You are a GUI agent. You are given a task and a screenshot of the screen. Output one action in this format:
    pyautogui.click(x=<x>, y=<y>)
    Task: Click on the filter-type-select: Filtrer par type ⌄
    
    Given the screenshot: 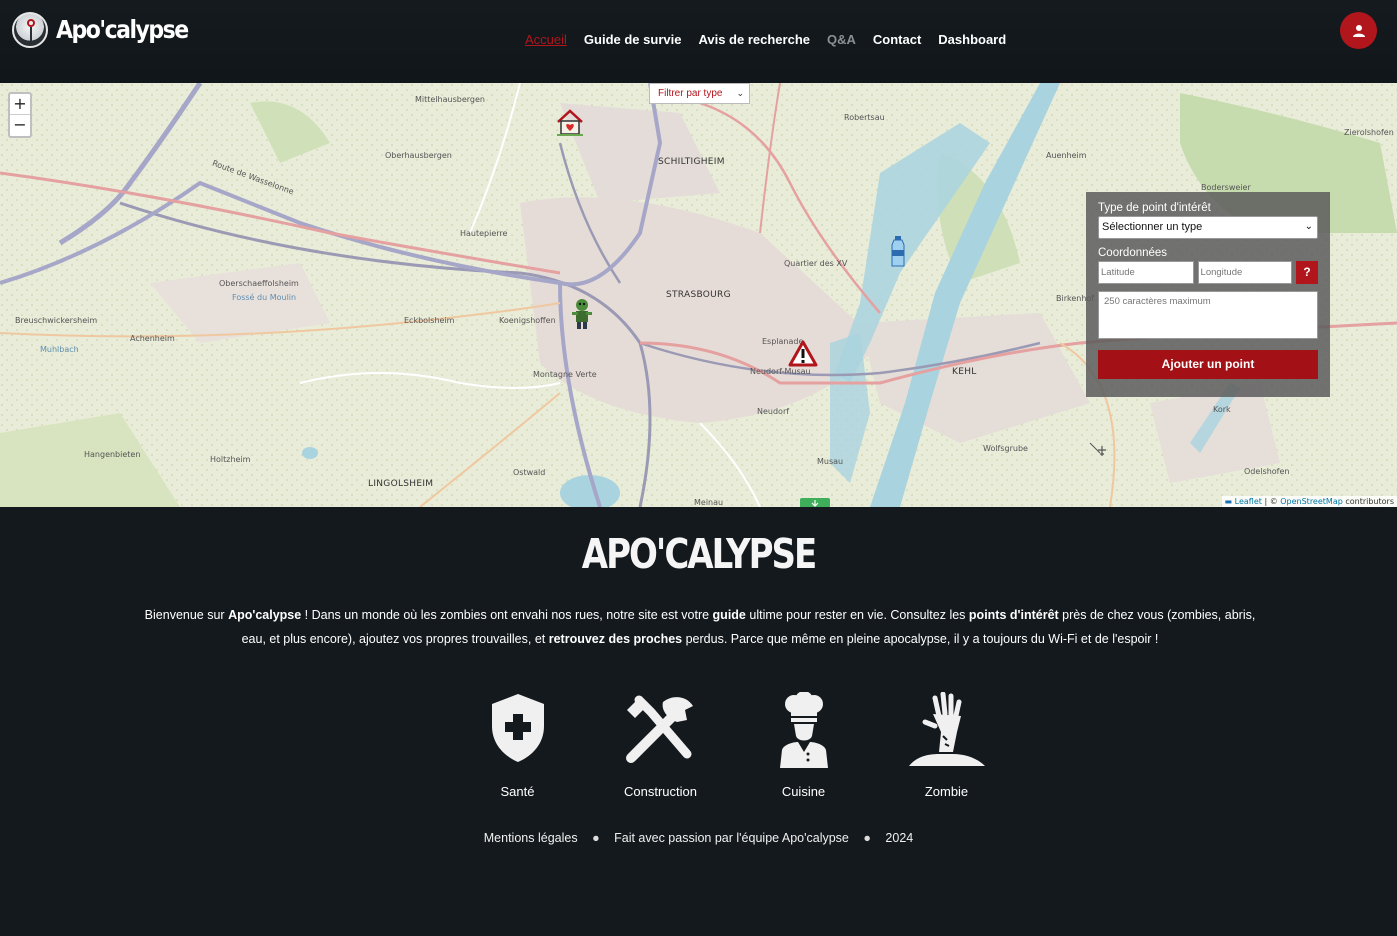 What is the action you would take?
    pyautogui.click(x=699, y=93)
    